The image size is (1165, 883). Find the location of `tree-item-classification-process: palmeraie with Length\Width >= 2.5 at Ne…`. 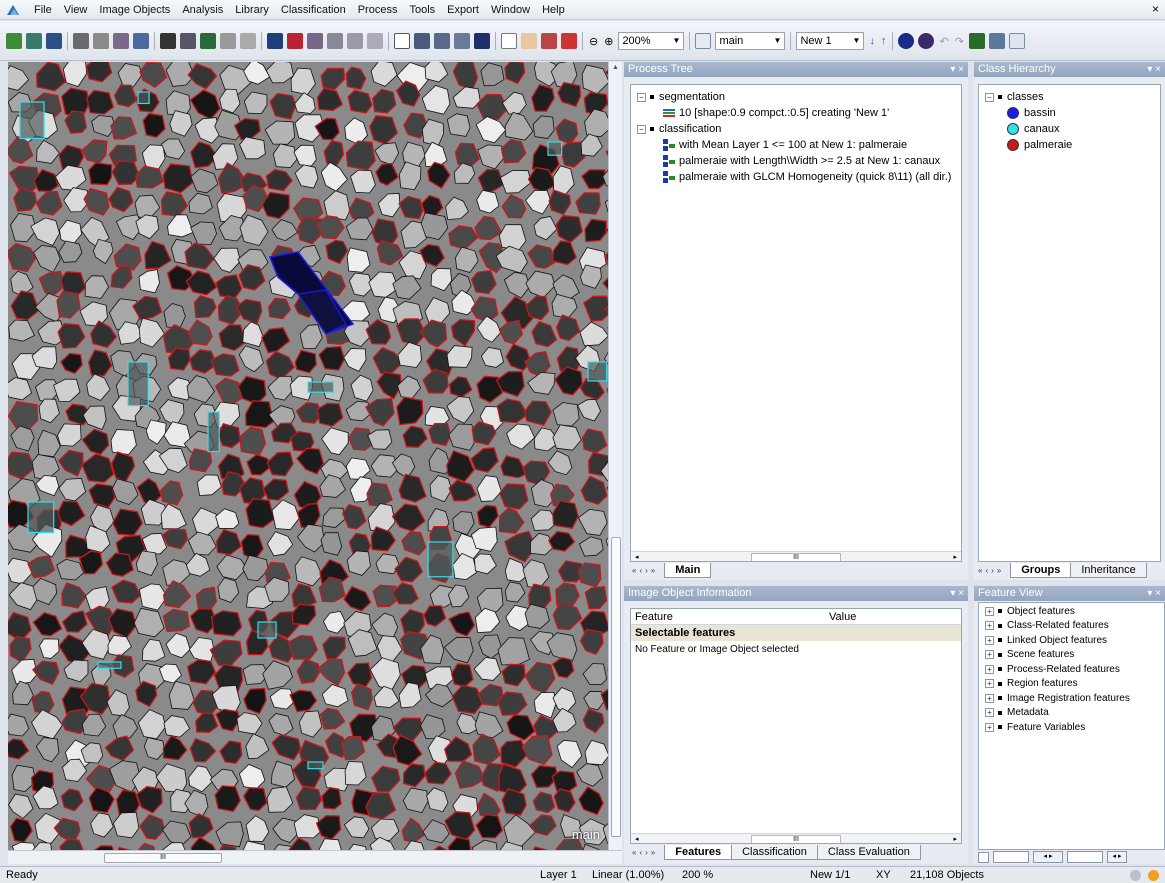

tree-item-classification-process: palmeraie with Length\Width >= 2.5 at Ne… is located at coordinates (799, 161).